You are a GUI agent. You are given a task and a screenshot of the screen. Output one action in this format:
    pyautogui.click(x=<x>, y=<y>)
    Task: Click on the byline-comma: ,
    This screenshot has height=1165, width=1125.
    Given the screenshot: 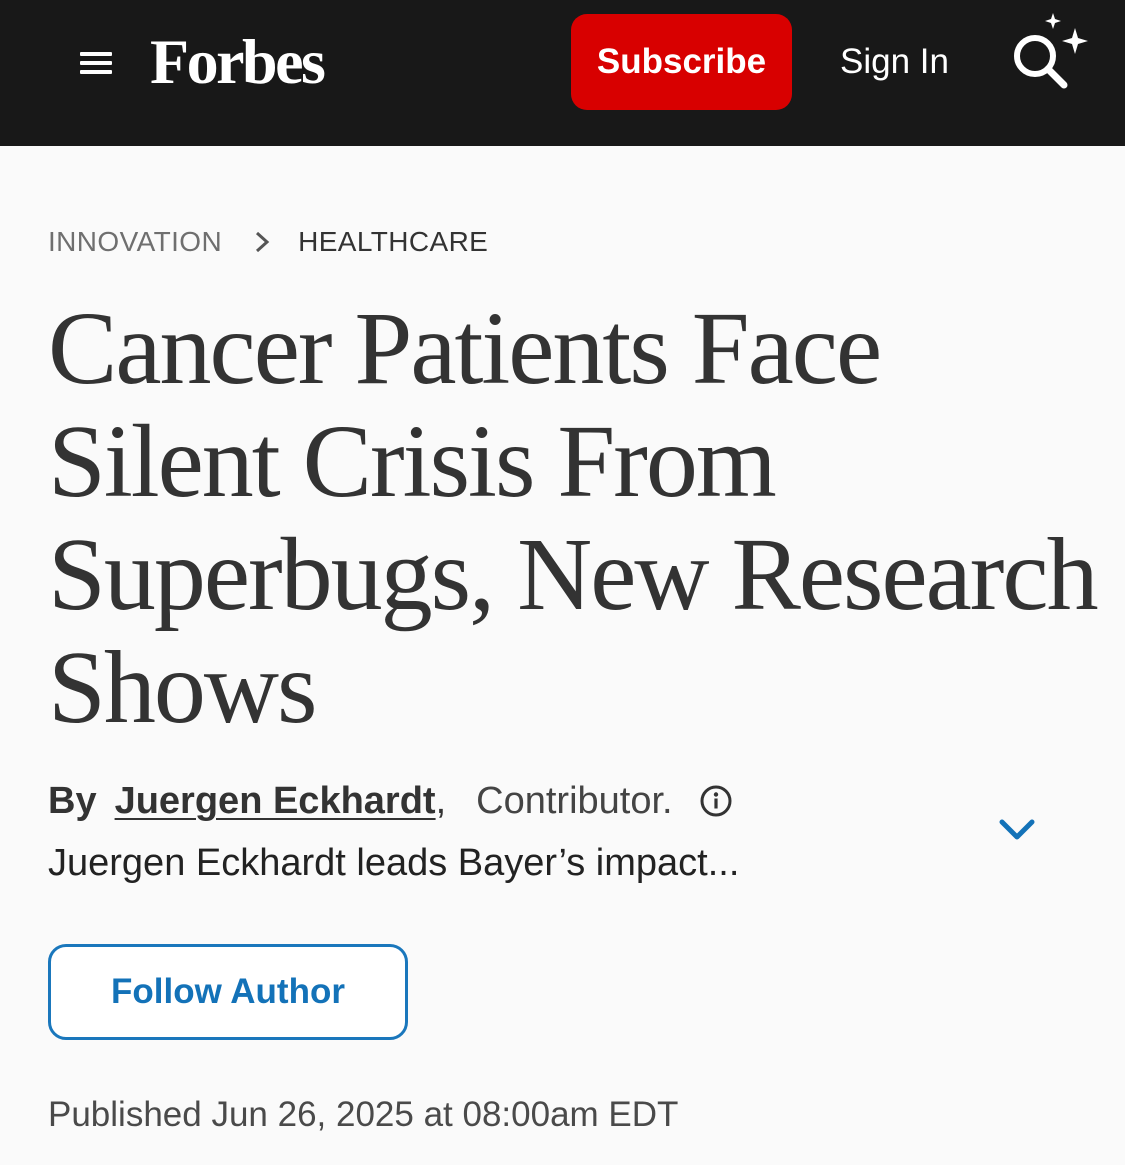 What is the action you would take?
    pyautogui.click(x=441, y=800)
    